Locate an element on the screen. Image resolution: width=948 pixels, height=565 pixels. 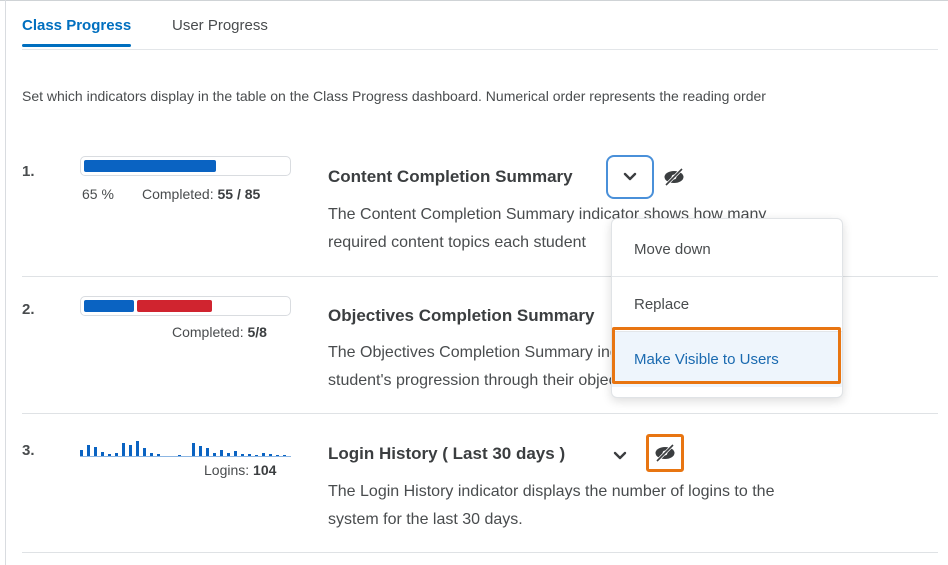
objectives-completion-bar is located at coordinates (185, 306).